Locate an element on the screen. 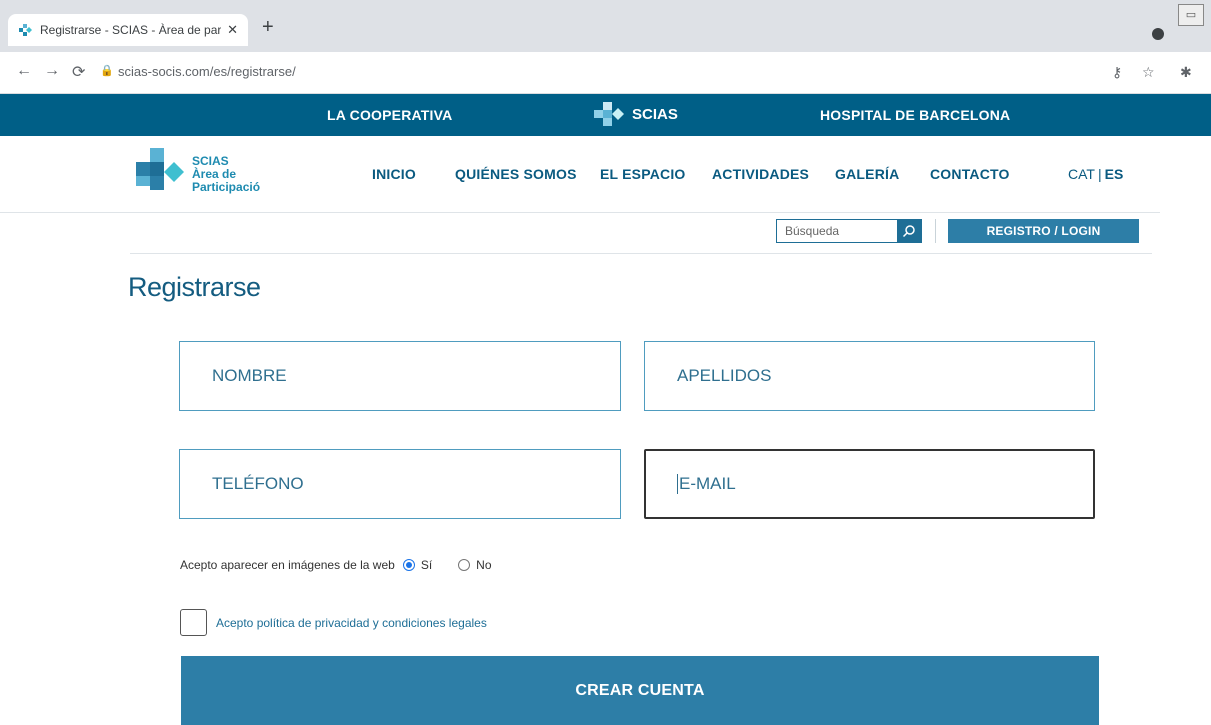  close-tab-icon: ✕ is located at coordinates (232, 30).